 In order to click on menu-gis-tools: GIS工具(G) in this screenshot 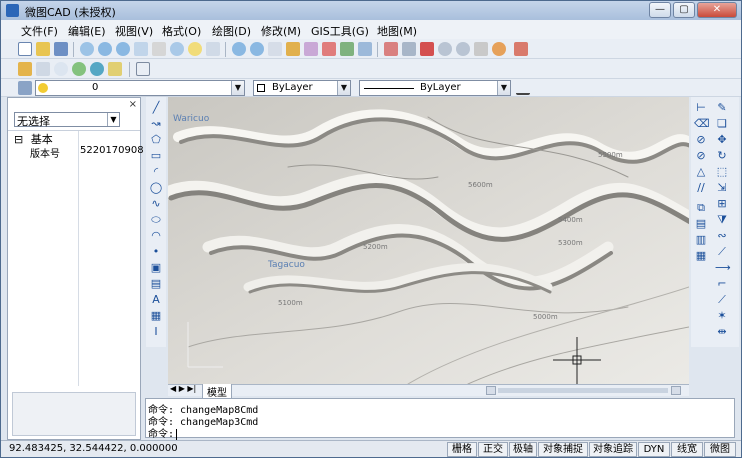, I will do `click(340, 31)`.